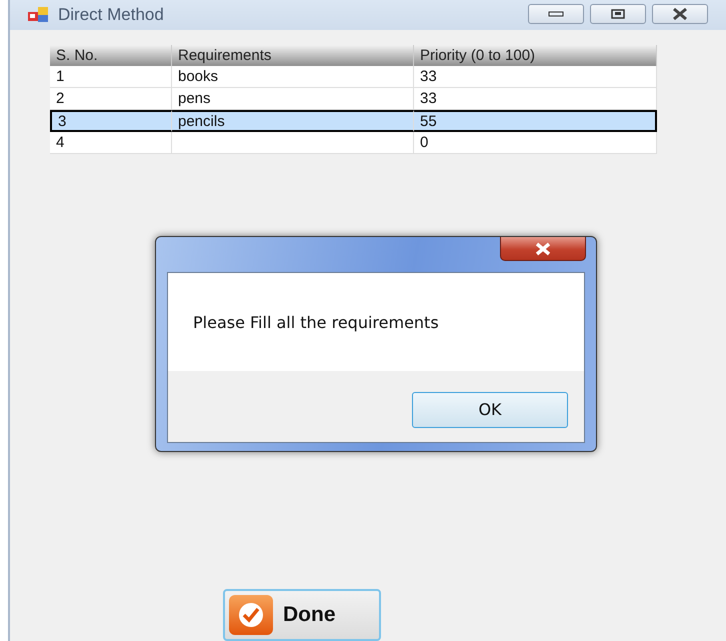  I want to click on column-header: Priority (0 to 100), so click(535, 55).